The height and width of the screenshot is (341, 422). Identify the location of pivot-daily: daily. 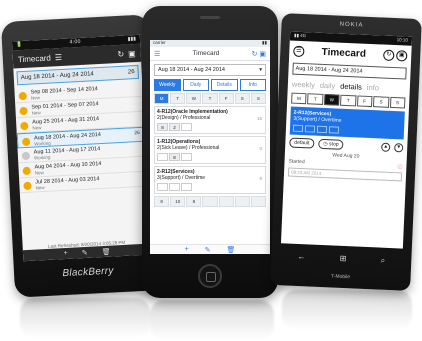
(328, 86).